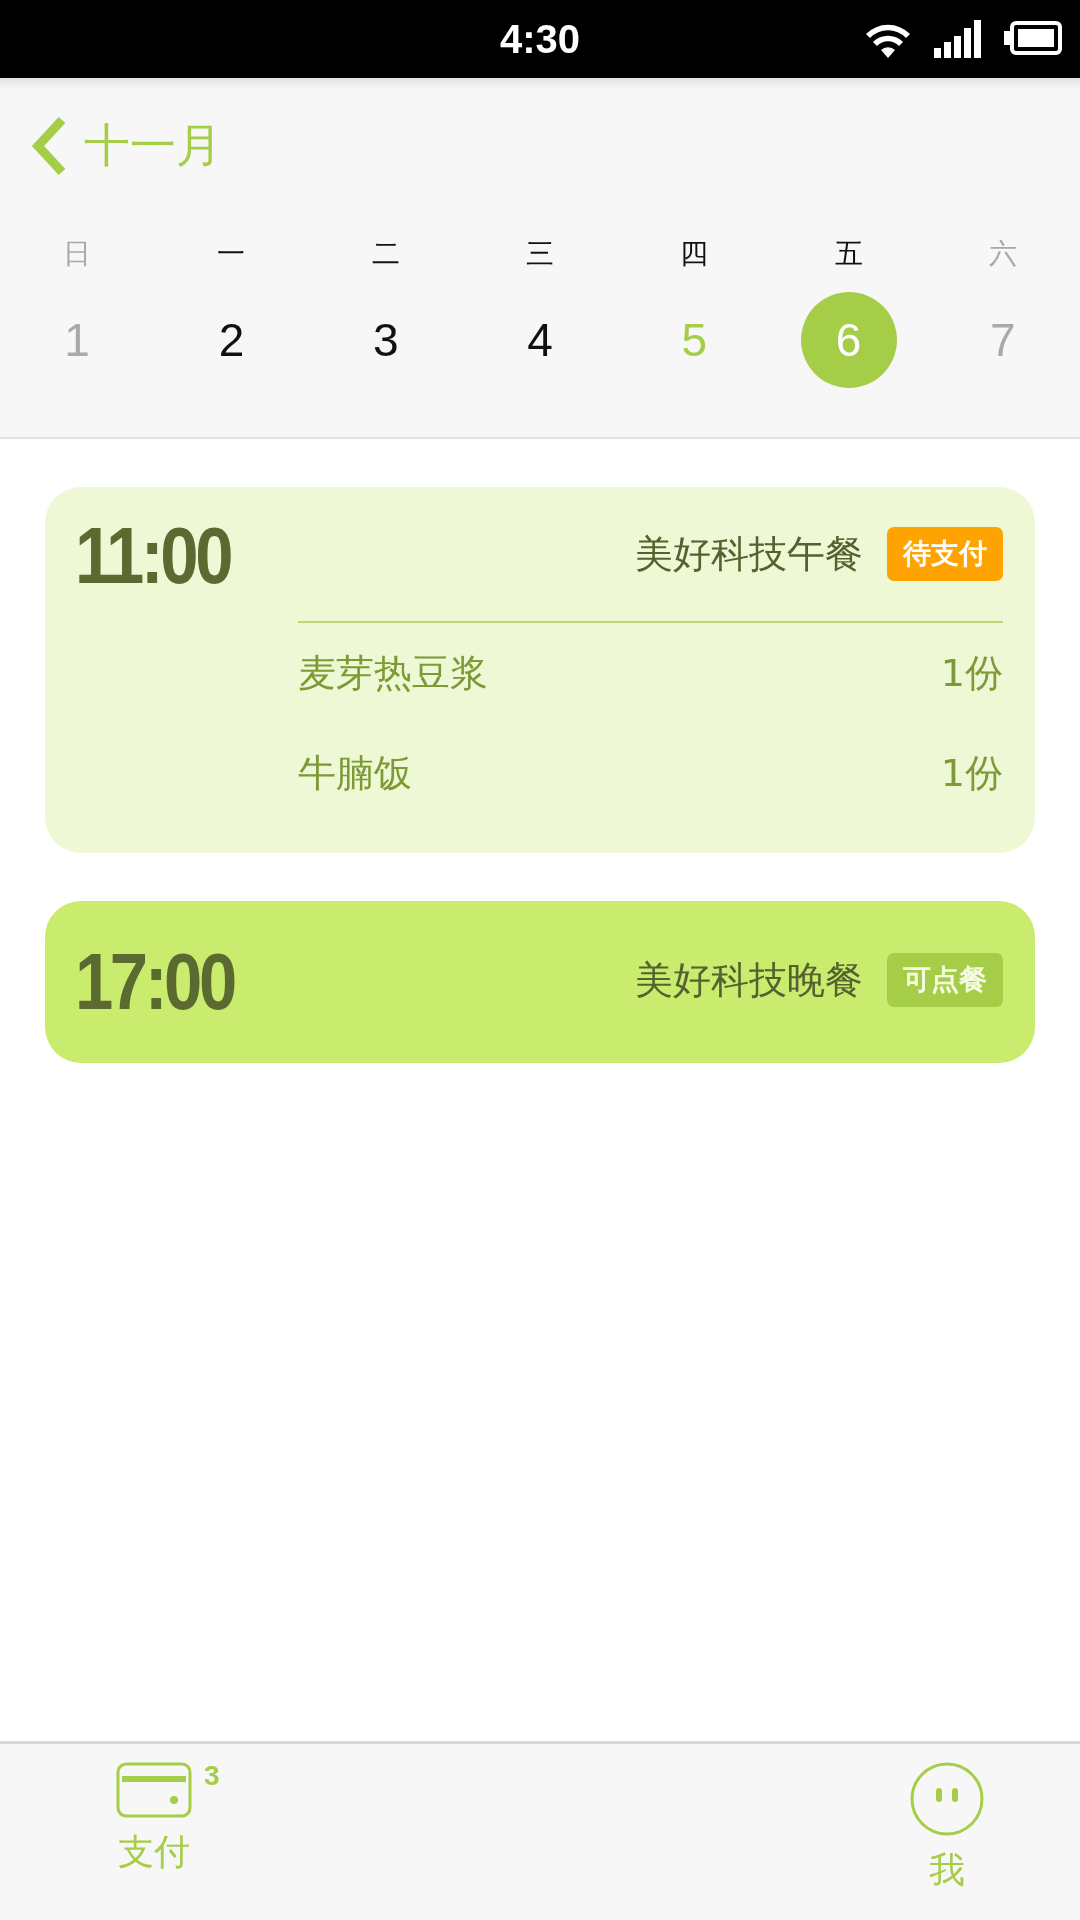 This screenshot has width=1080, height=1920. What do you see at coordinates (231, 340) in the screenshot?
I see `date-cell: 2` at bounding box center [231, 340].